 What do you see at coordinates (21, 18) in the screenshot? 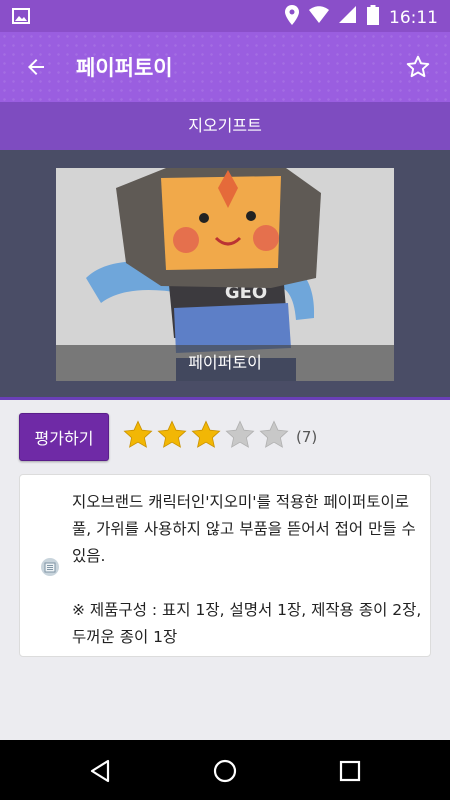
I see `image-notification-icon` at bounding box center [21, 18].